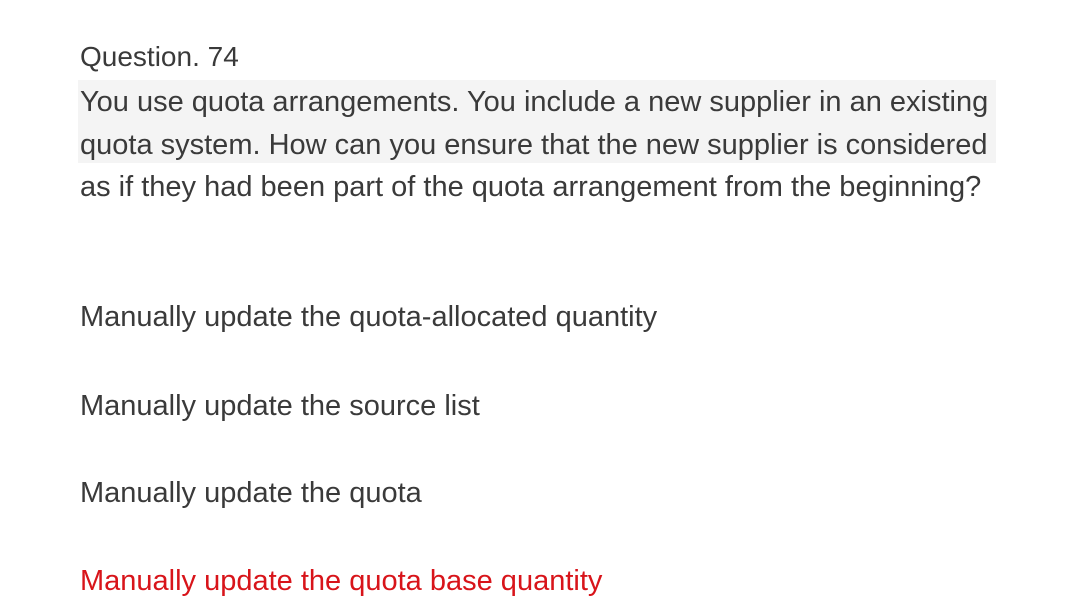  Describe the element at coordinates (280, 406) in the screenshot. I see `answer-option-2: Manually update the source list` at that location.